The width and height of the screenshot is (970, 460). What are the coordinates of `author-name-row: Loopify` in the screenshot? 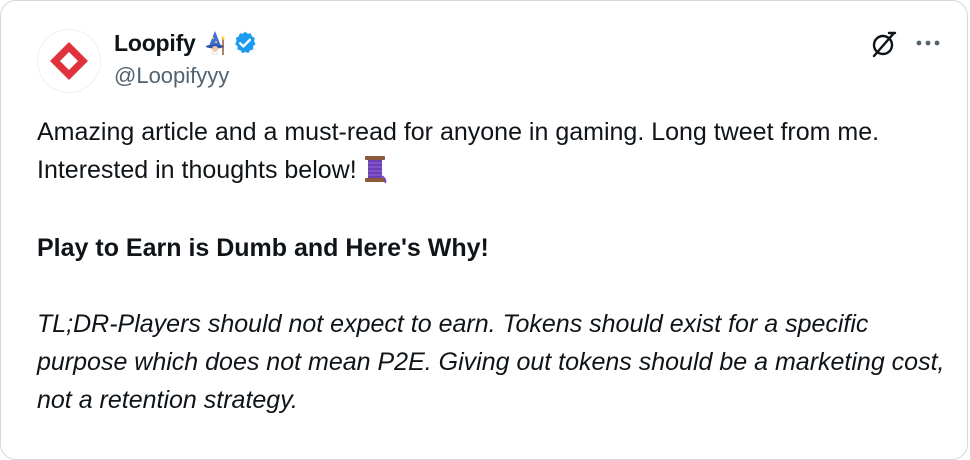 It's located at (186, 43).